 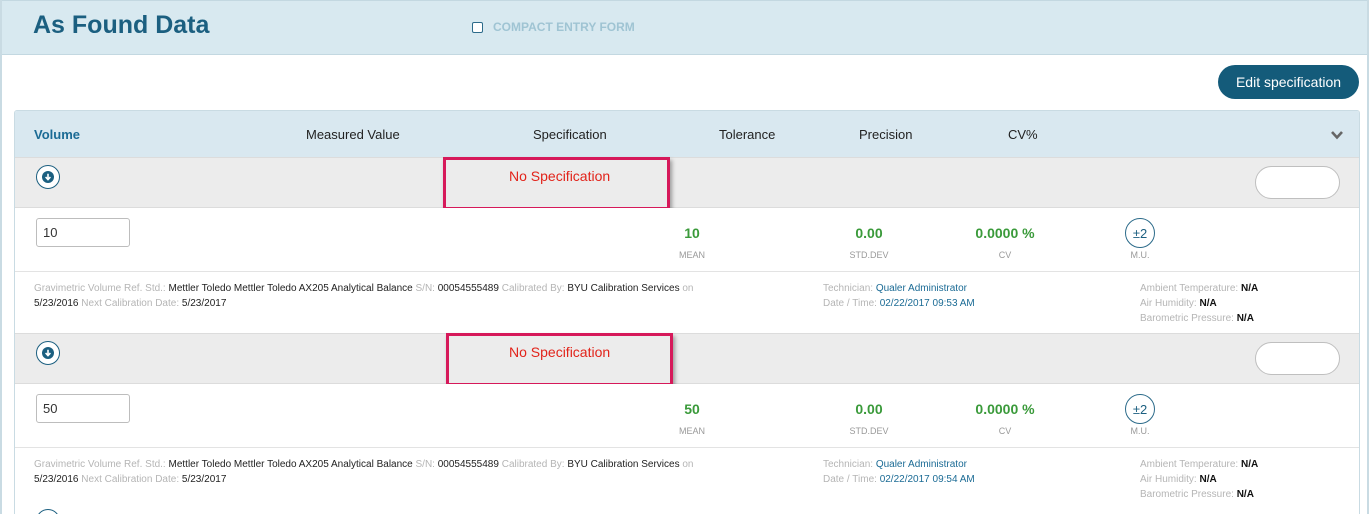 I want to click on compact-entry-toggle: COMPACT ENTRY FORM, so click(x=553, y=27).